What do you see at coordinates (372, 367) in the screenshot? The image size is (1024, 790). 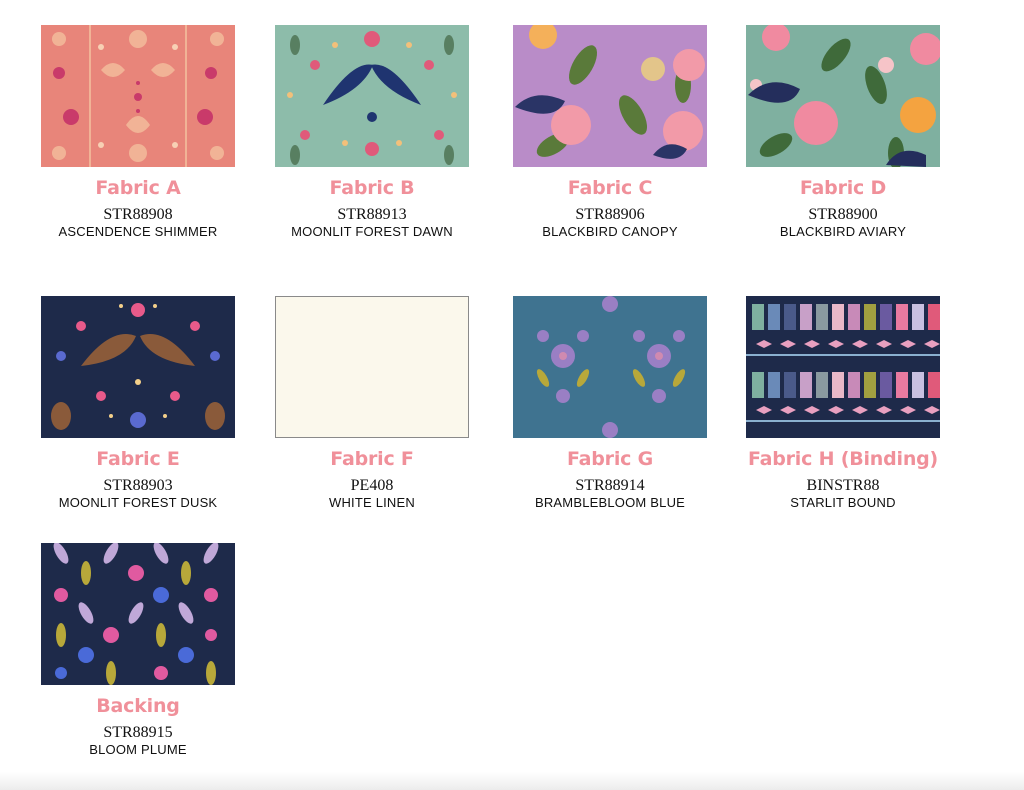 I see `fabric-f-swatch-image` at bounding box center [372, 367].